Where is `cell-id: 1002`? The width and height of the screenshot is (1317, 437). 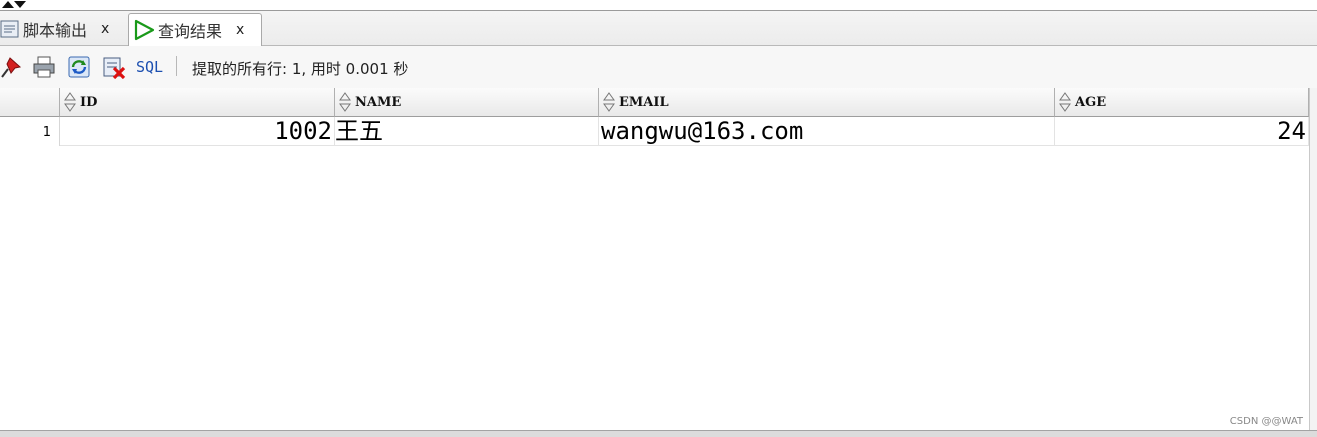 cell-id: 1002 is located at coordinates (197, 131).